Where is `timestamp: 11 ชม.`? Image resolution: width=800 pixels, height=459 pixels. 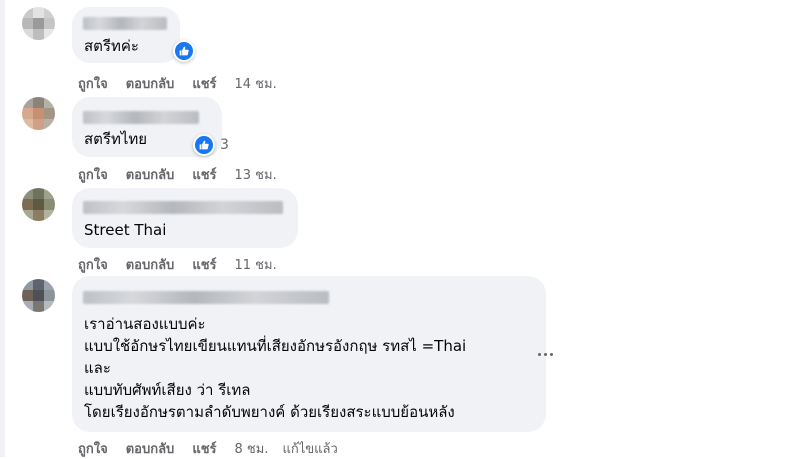 timestamp: 11 ชม. is located at coordinates (256, 264).